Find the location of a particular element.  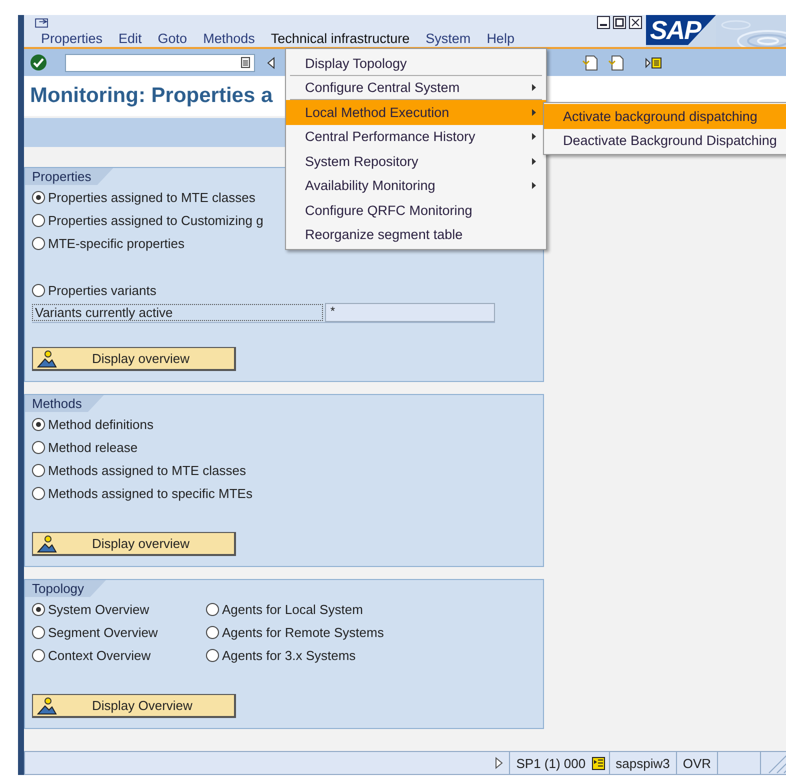

menu-item: Properties is located at coordinates (72, 38).